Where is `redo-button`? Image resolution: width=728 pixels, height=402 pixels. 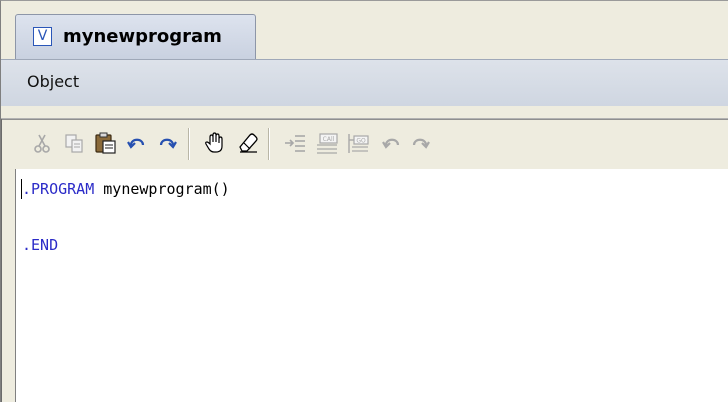
redo-button is located at coordinates (167, 143).